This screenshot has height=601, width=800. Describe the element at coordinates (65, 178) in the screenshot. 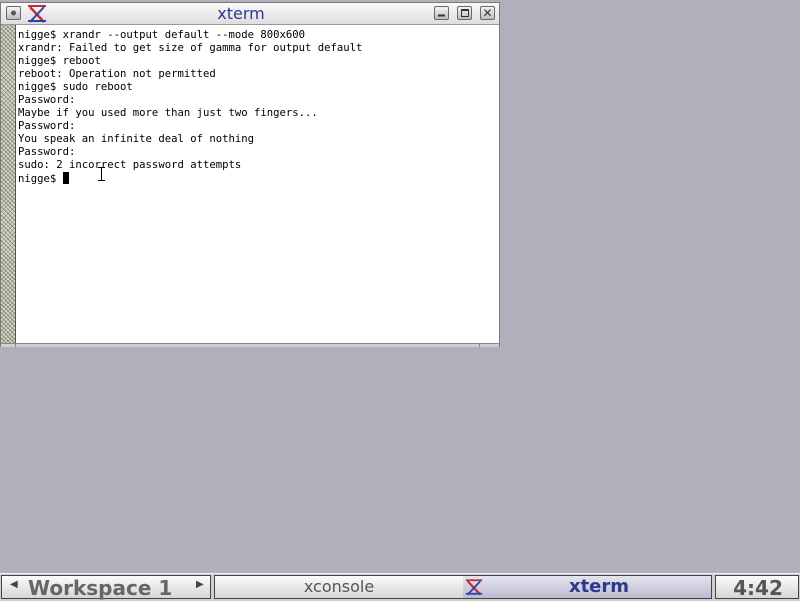

I see `text-cursor` at that location.